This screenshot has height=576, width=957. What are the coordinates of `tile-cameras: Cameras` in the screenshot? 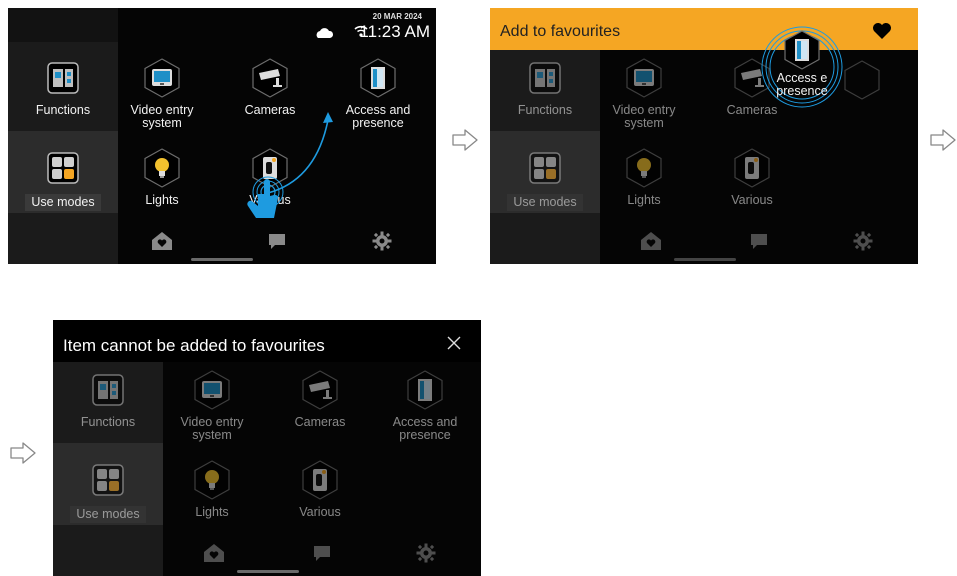 It's located at (320, 399).